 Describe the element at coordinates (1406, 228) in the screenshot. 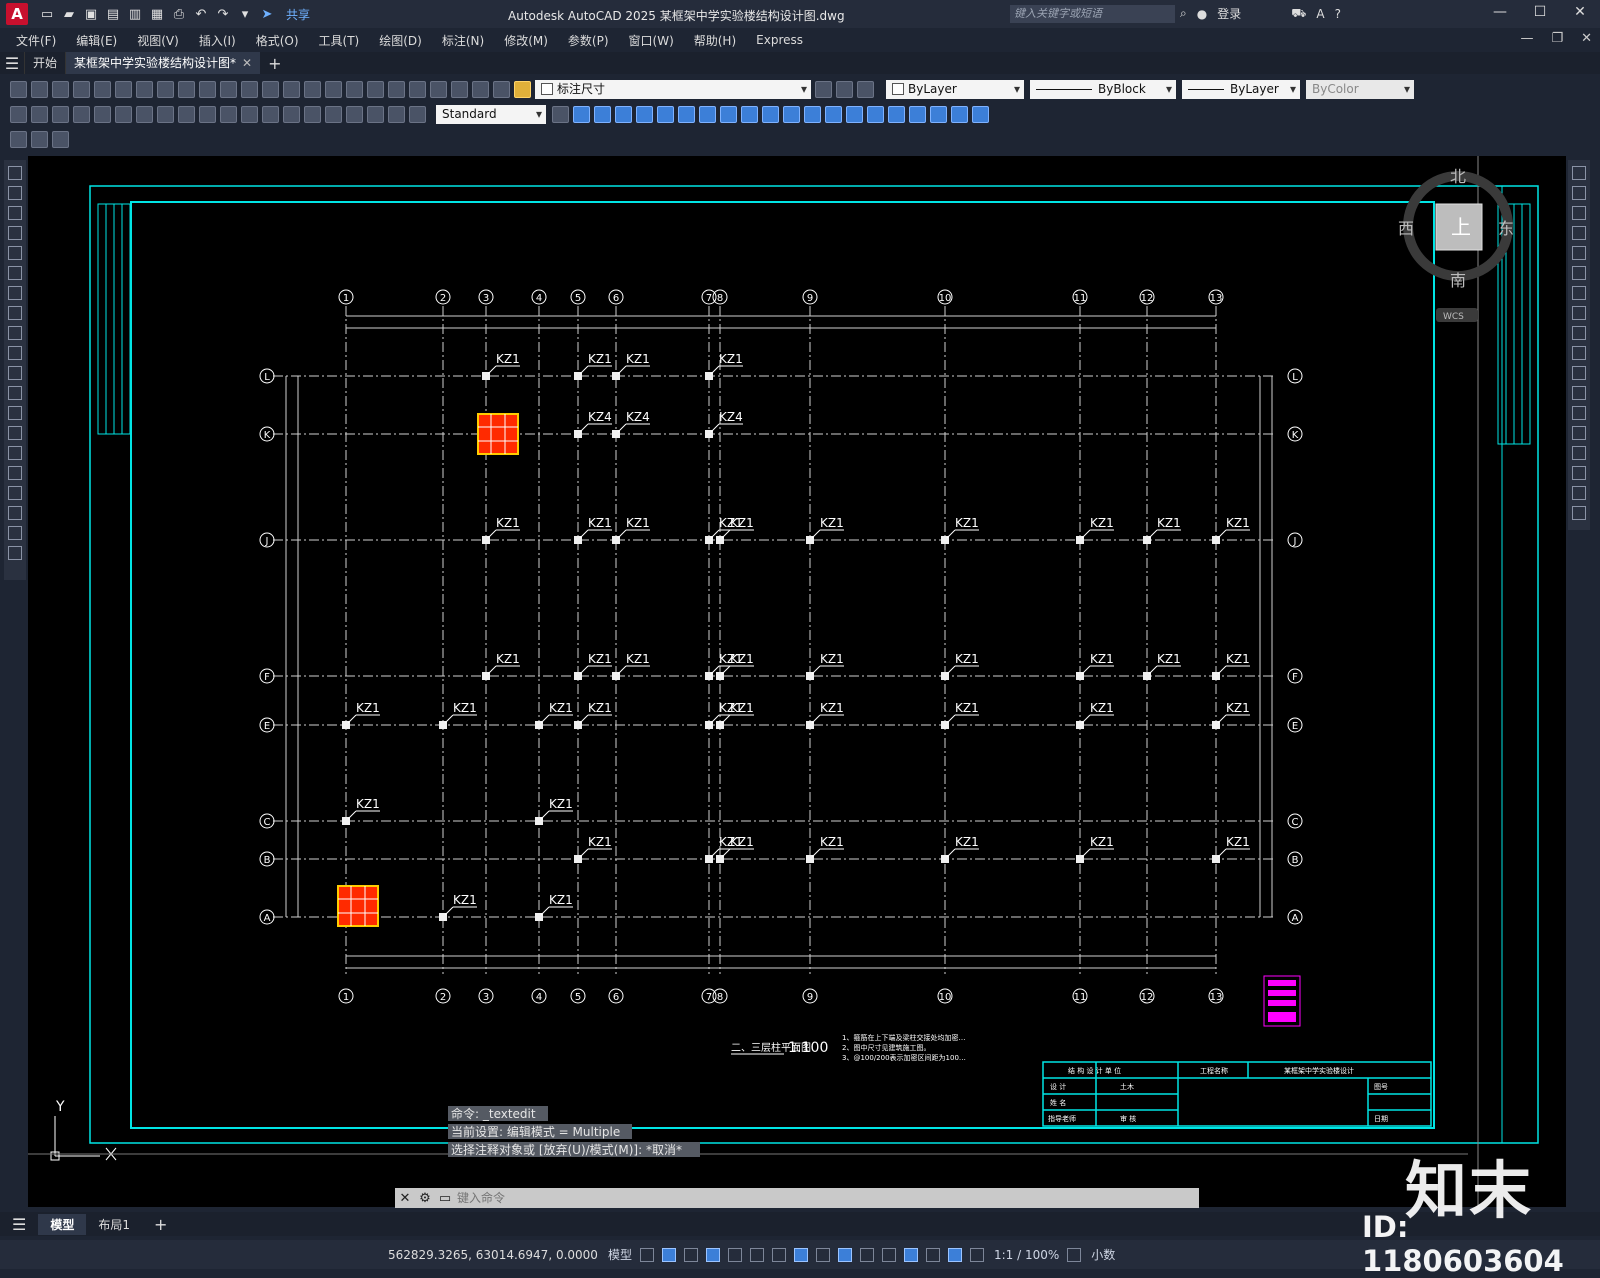

I see `viewcube-west: 西` at that location.